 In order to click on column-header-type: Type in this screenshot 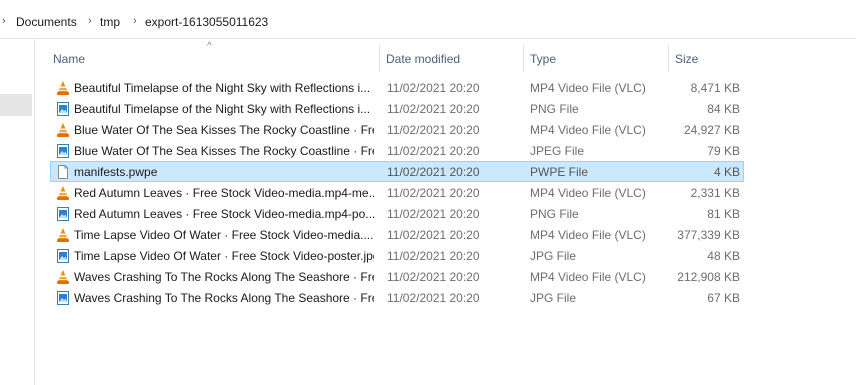, I will do `click(543, 59)`.